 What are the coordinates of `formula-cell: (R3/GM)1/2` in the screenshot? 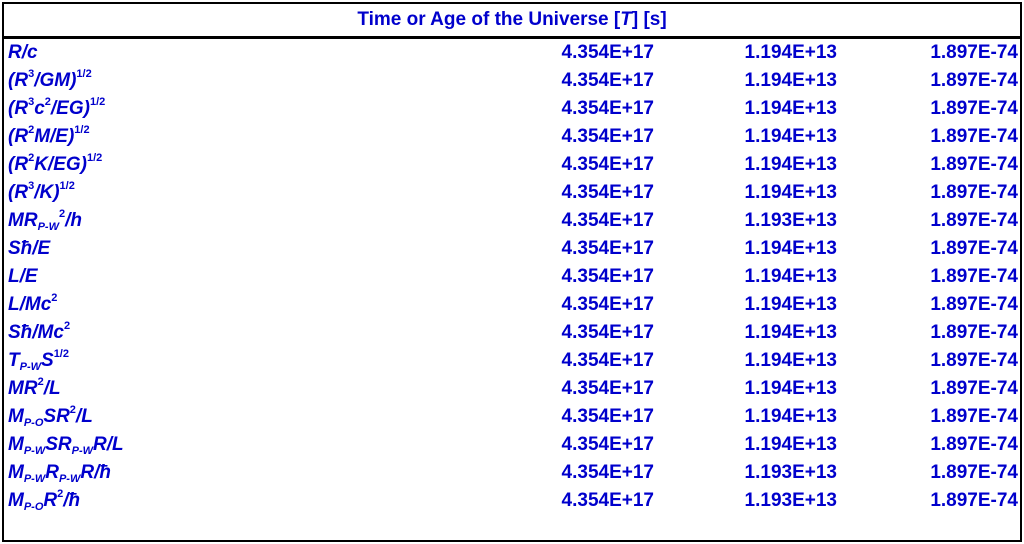 It's located at (50, 80).